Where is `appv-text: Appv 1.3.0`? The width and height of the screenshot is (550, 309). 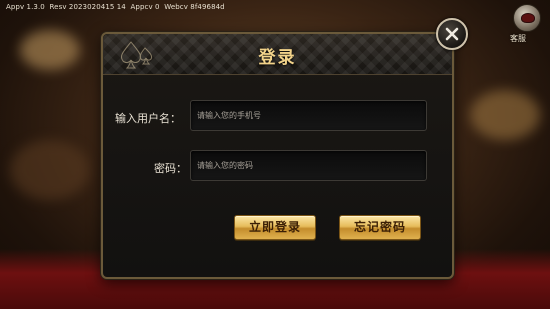
appv-text: Appv 1.3.0 is located at coordinates (25, 7).